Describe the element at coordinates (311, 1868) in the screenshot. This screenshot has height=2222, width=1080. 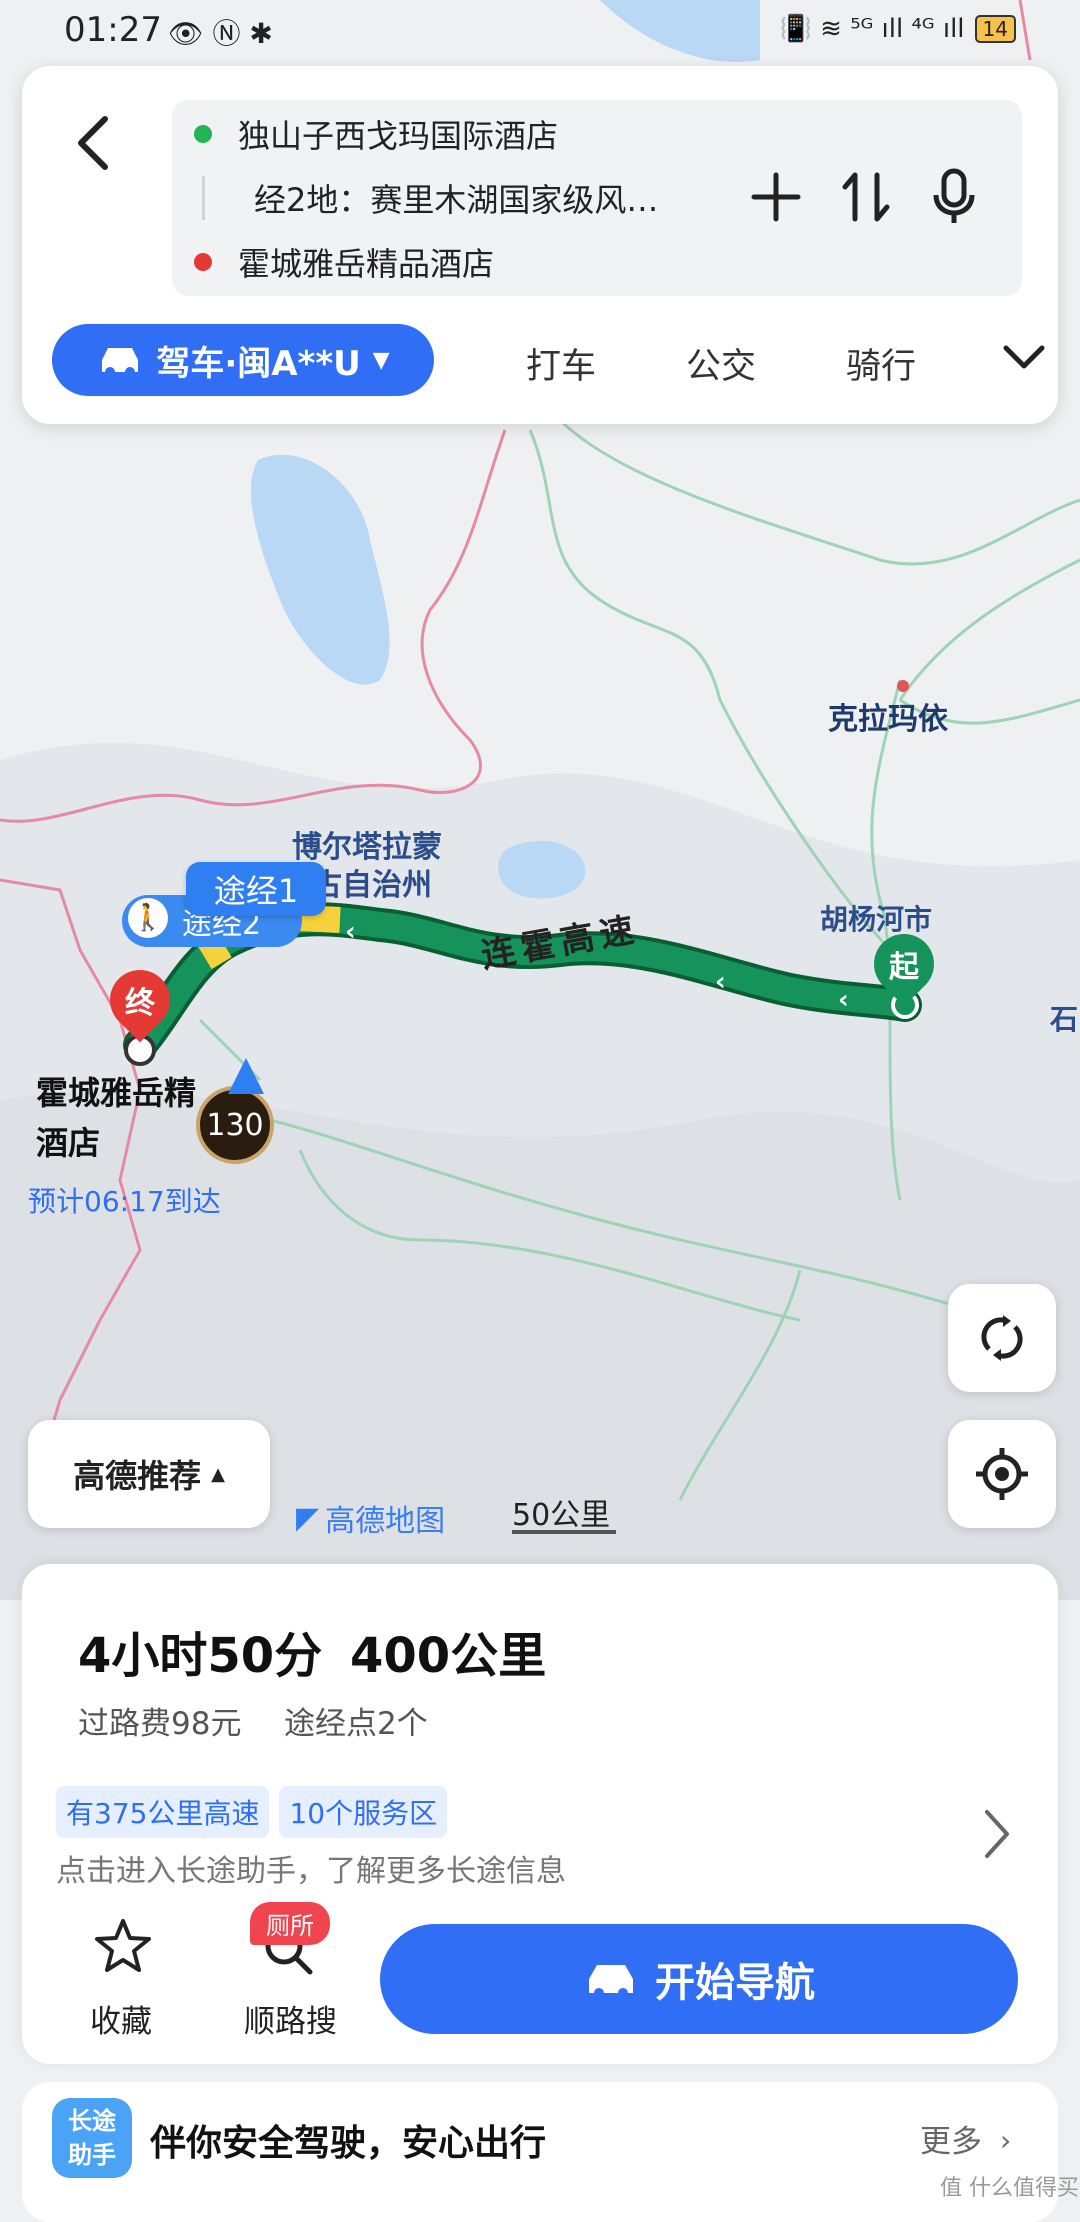
I see `long-trip-hint: 点击进入长途助手，了解更多长途信息` at that location.